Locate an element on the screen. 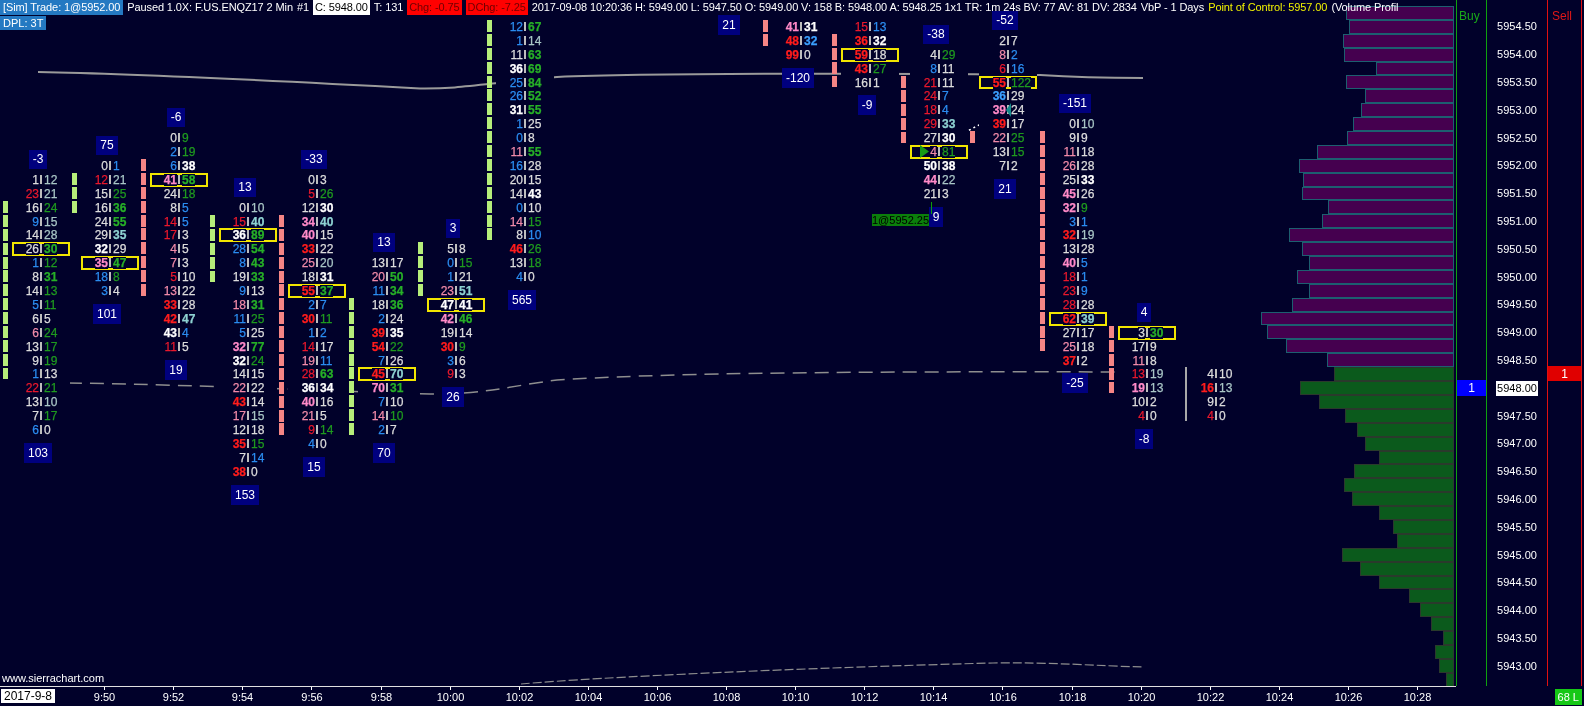 The image size is (1584, 706). ask-volume: 2 is located at coordinates (323, 333).